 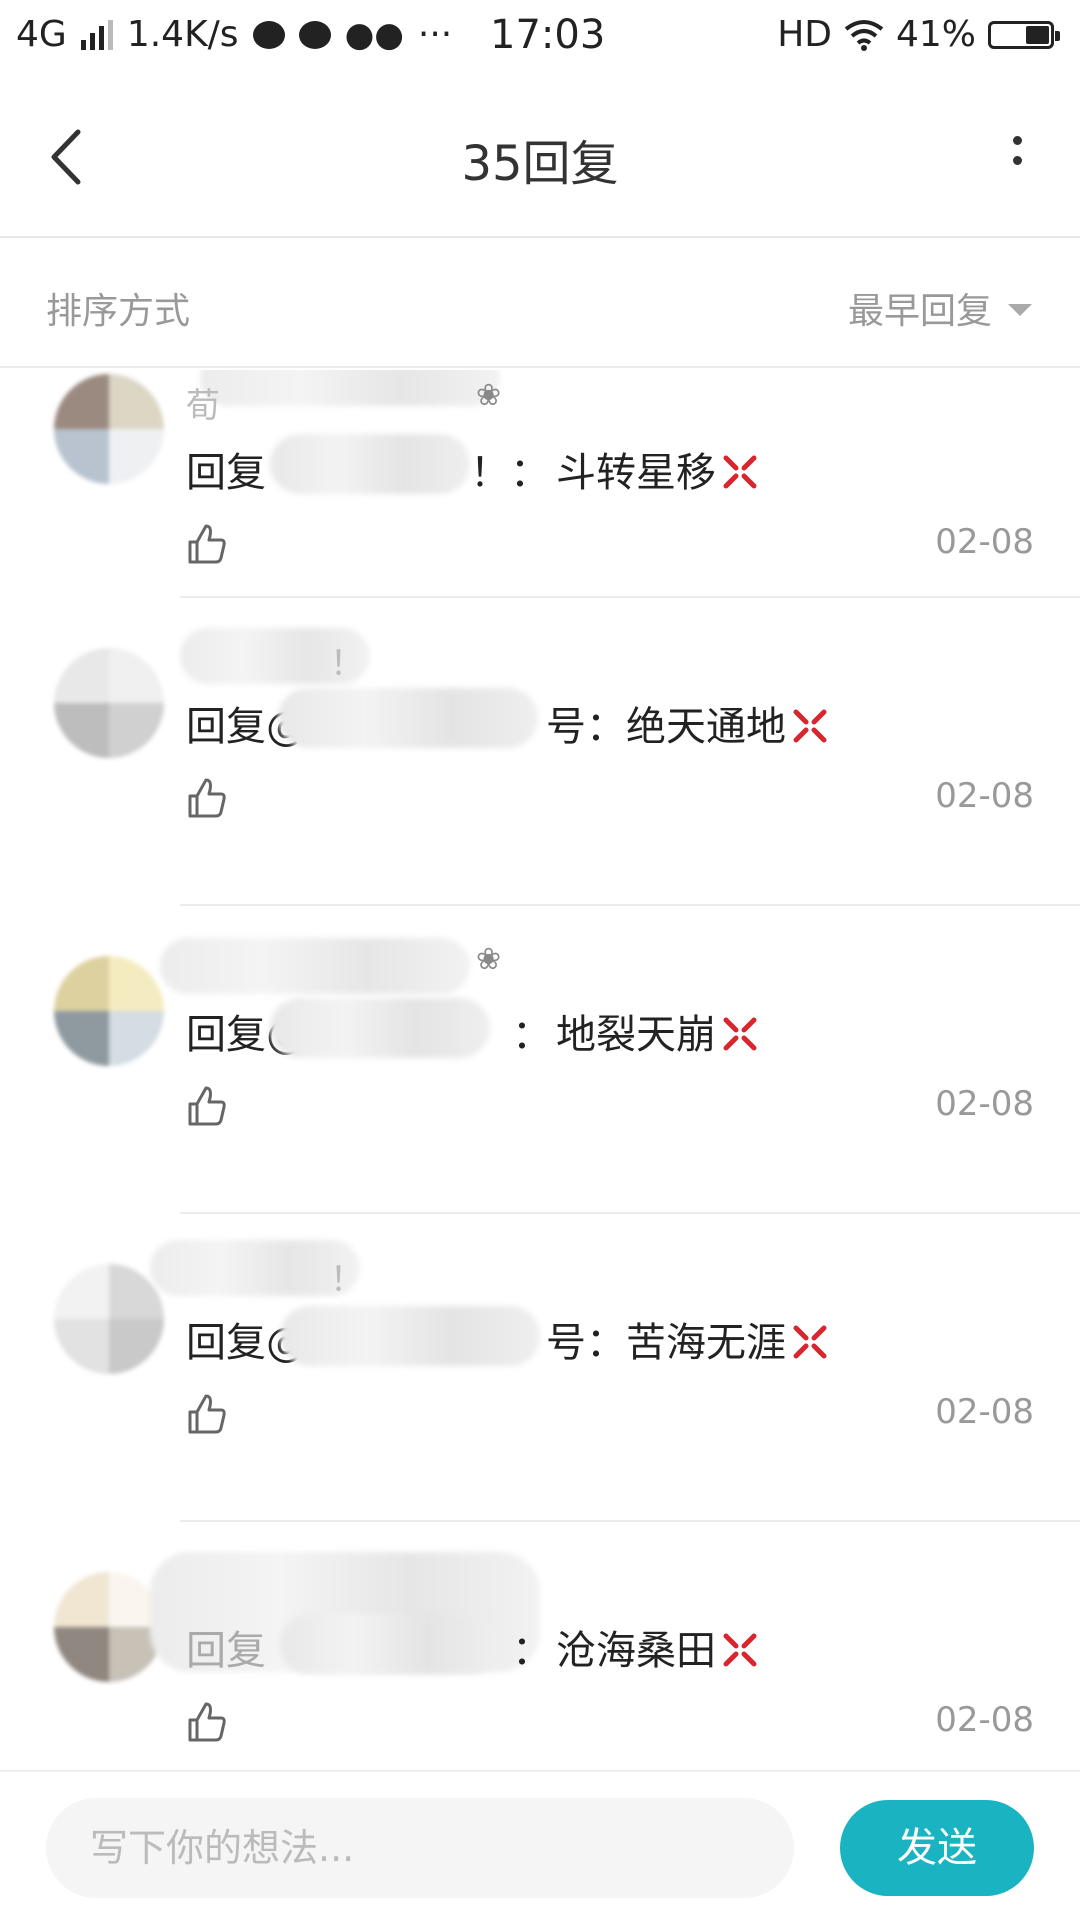 What do you see at coordinates (435, 34) in the screenshot?
I see `more-notifications-icon: ···` at bounding box center [435, 34].